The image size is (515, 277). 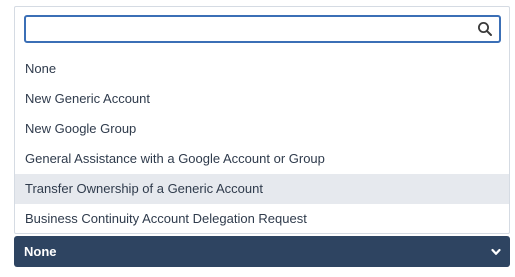 I want to click on option-none: None, so click(x=262, y=69).